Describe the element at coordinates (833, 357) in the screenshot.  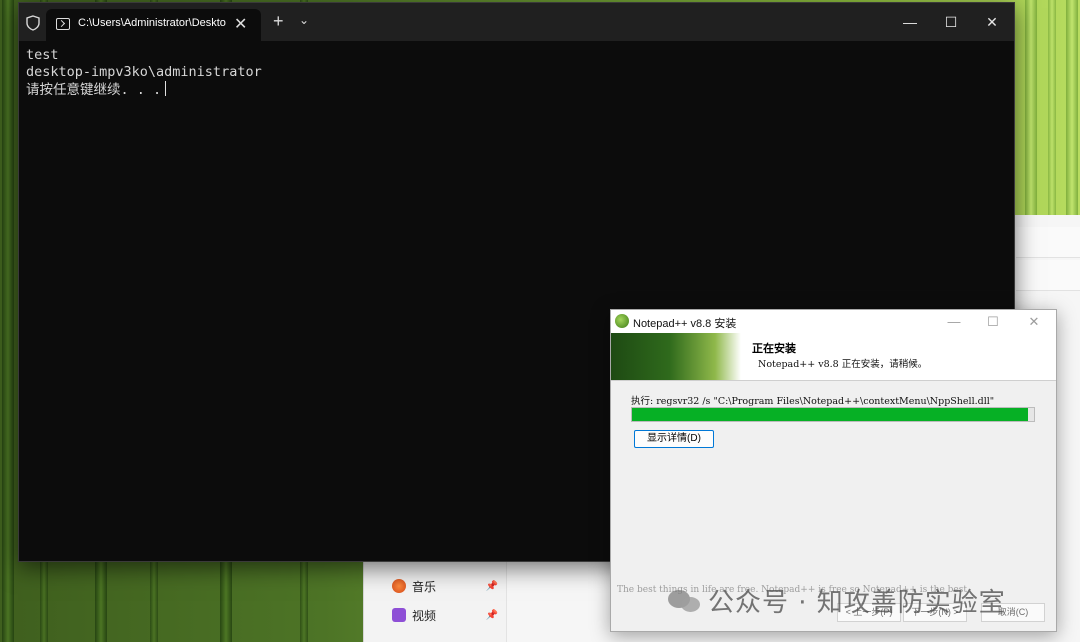
I see `installer-header: 正在安装 Notepad++ v8.8 正在安装，请稍候。` at that location.